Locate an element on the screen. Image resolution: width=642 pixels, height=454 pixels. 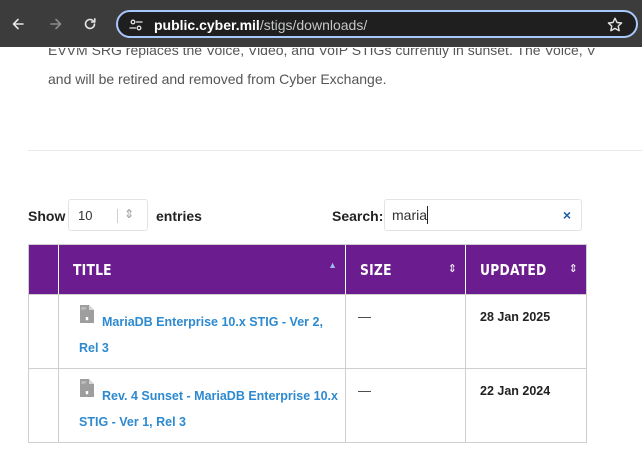
column-header-title: TITLE ▲ is located at coordinates (202, 269).